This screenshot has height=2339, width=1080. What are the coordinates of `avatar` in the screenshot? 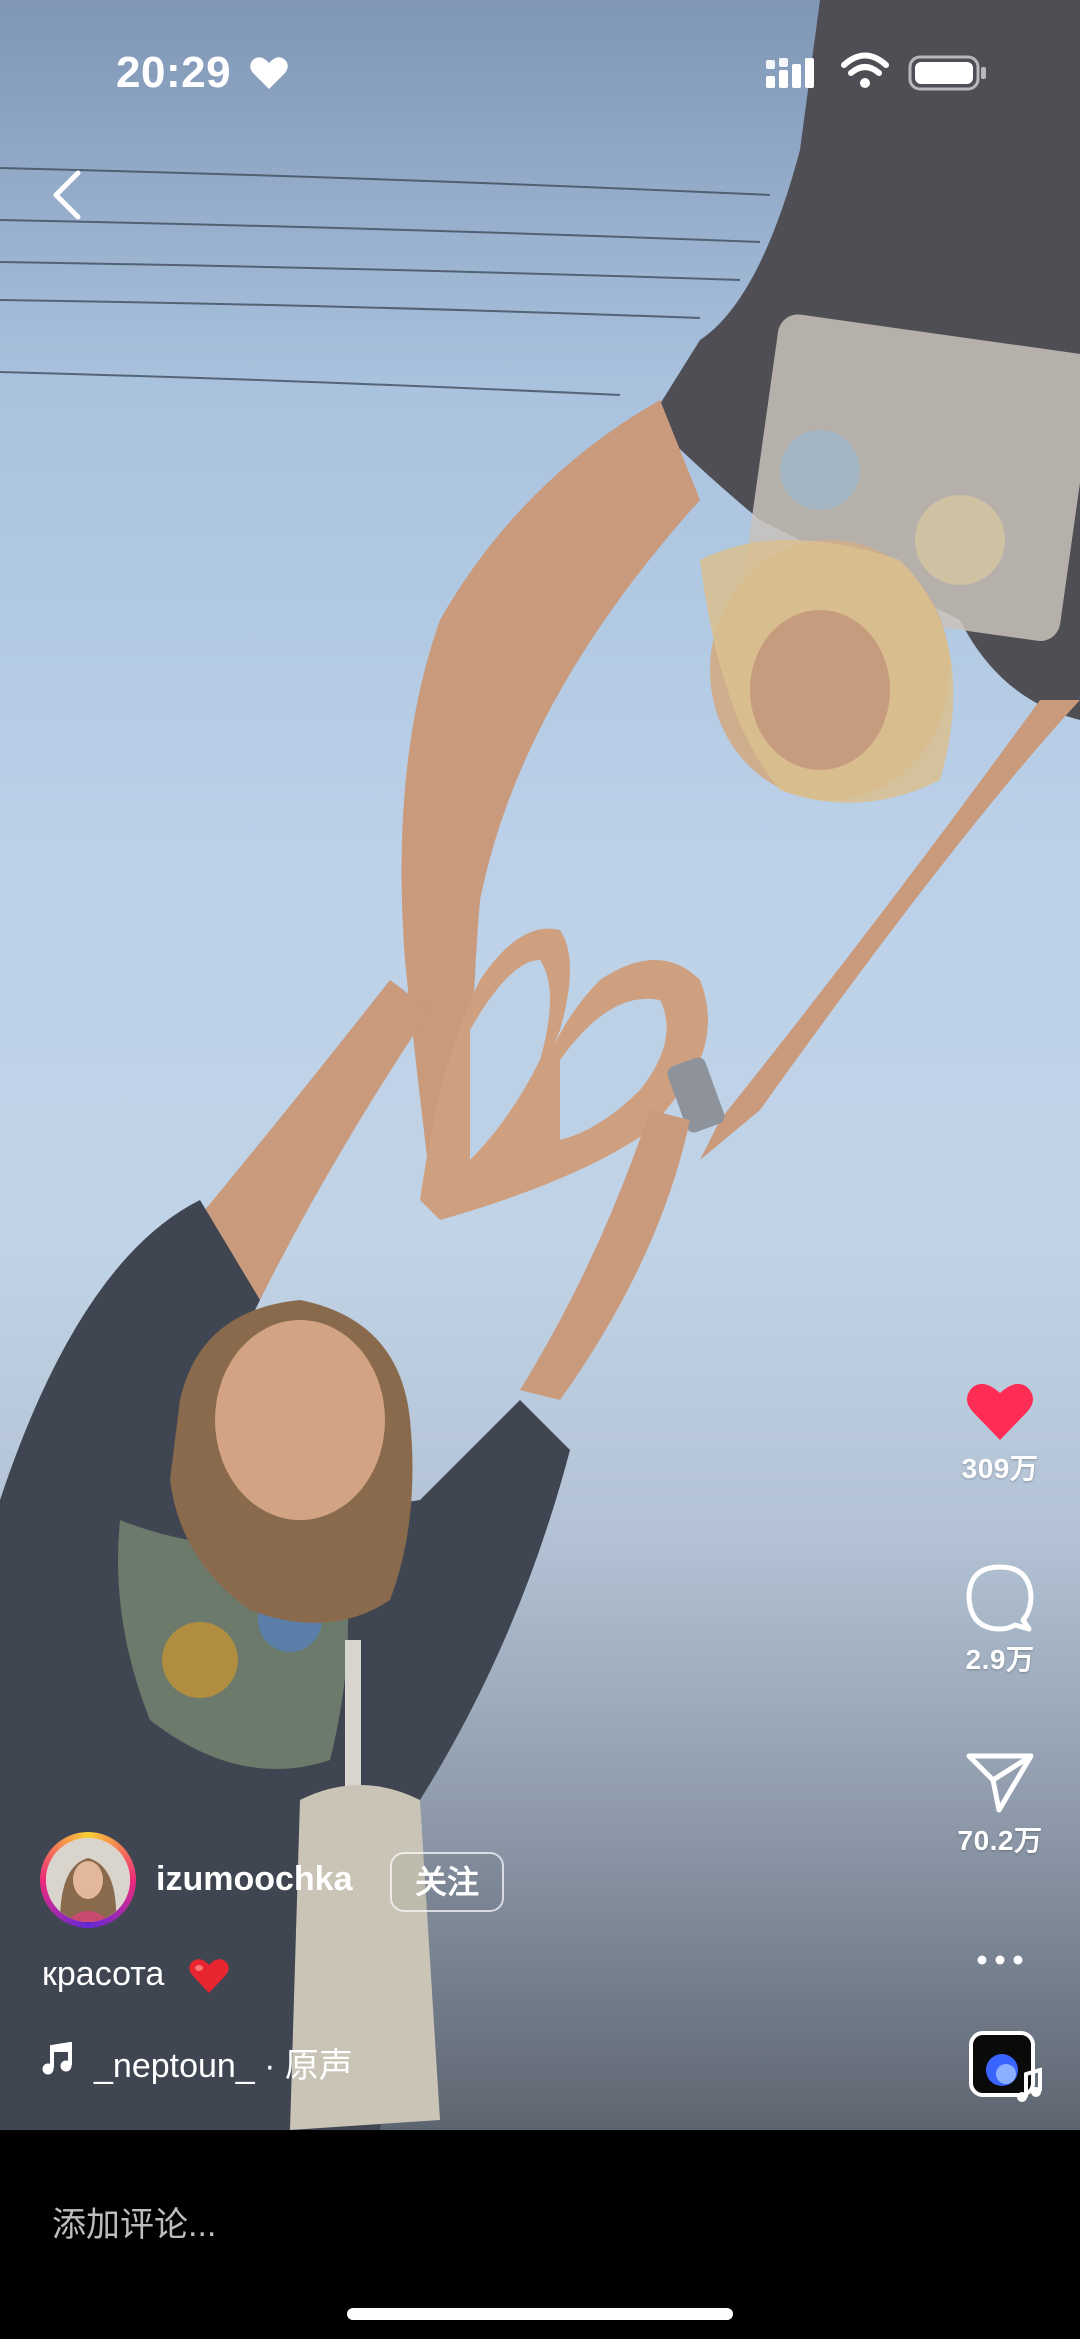 It's located at (88, 1880).